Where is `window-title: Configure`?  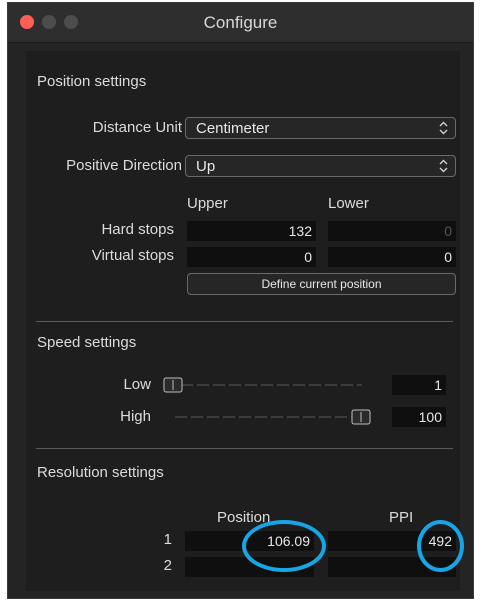
window-title: Configure is located at coordinates (240, 22).